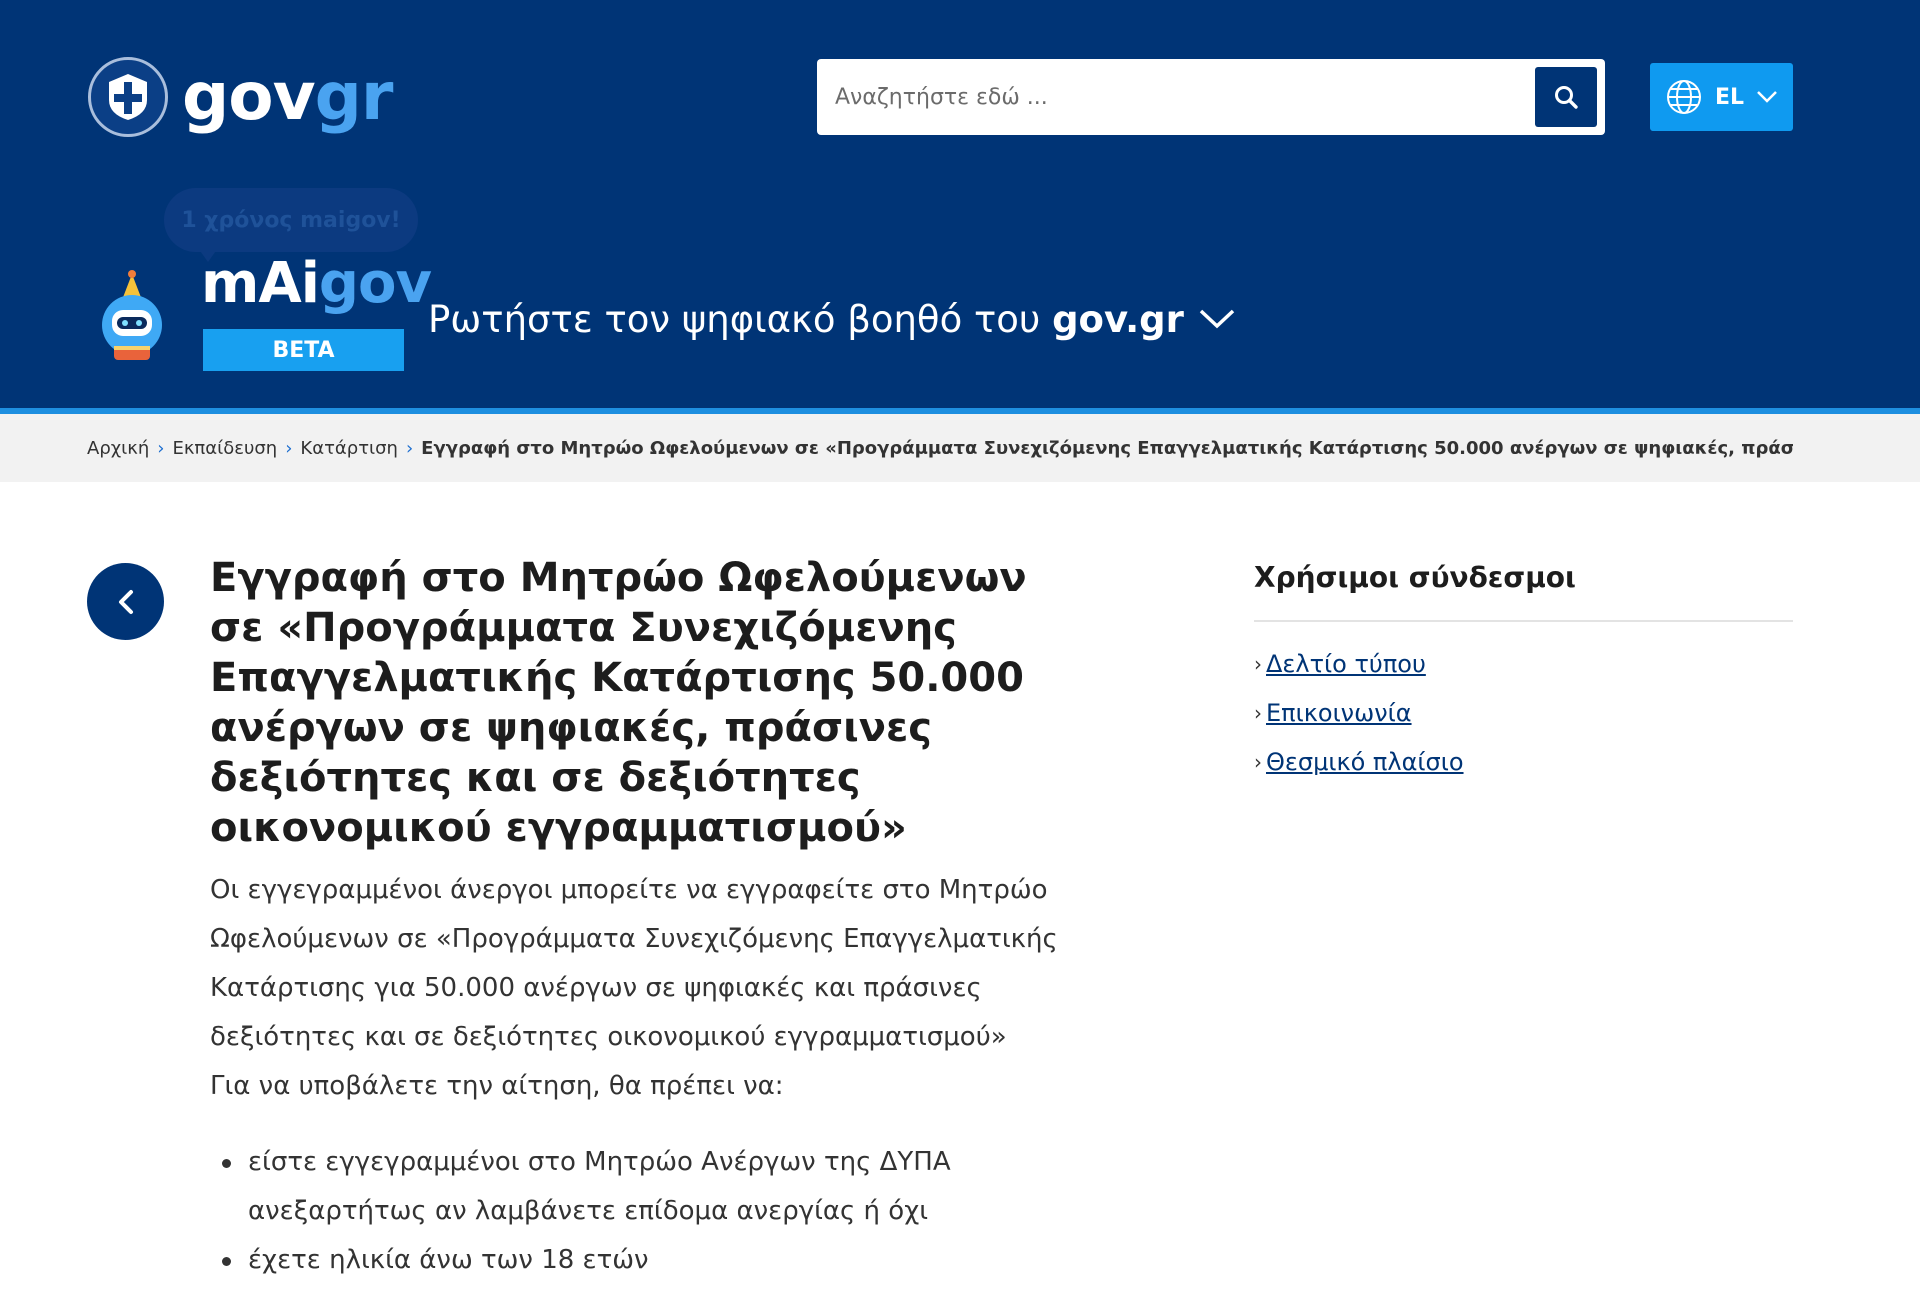 The width and height of the screenshot is (1920, 1289). I want to click on breadcrumb-education: Εκπαίδευση, so click(224, 448).